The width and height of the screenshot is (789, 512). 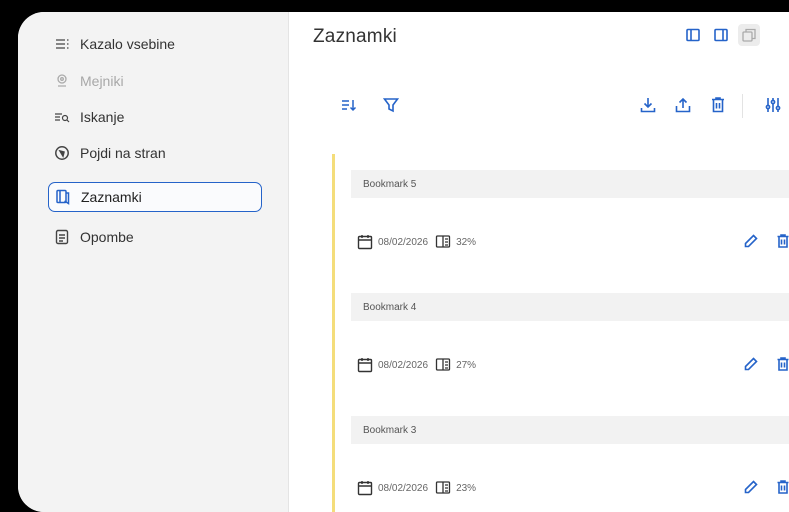 What do you see at coordinates (570, 307) in the screenshot?
I see `bookmark-title: Bookmark 4` at bounding box center [570, 307].